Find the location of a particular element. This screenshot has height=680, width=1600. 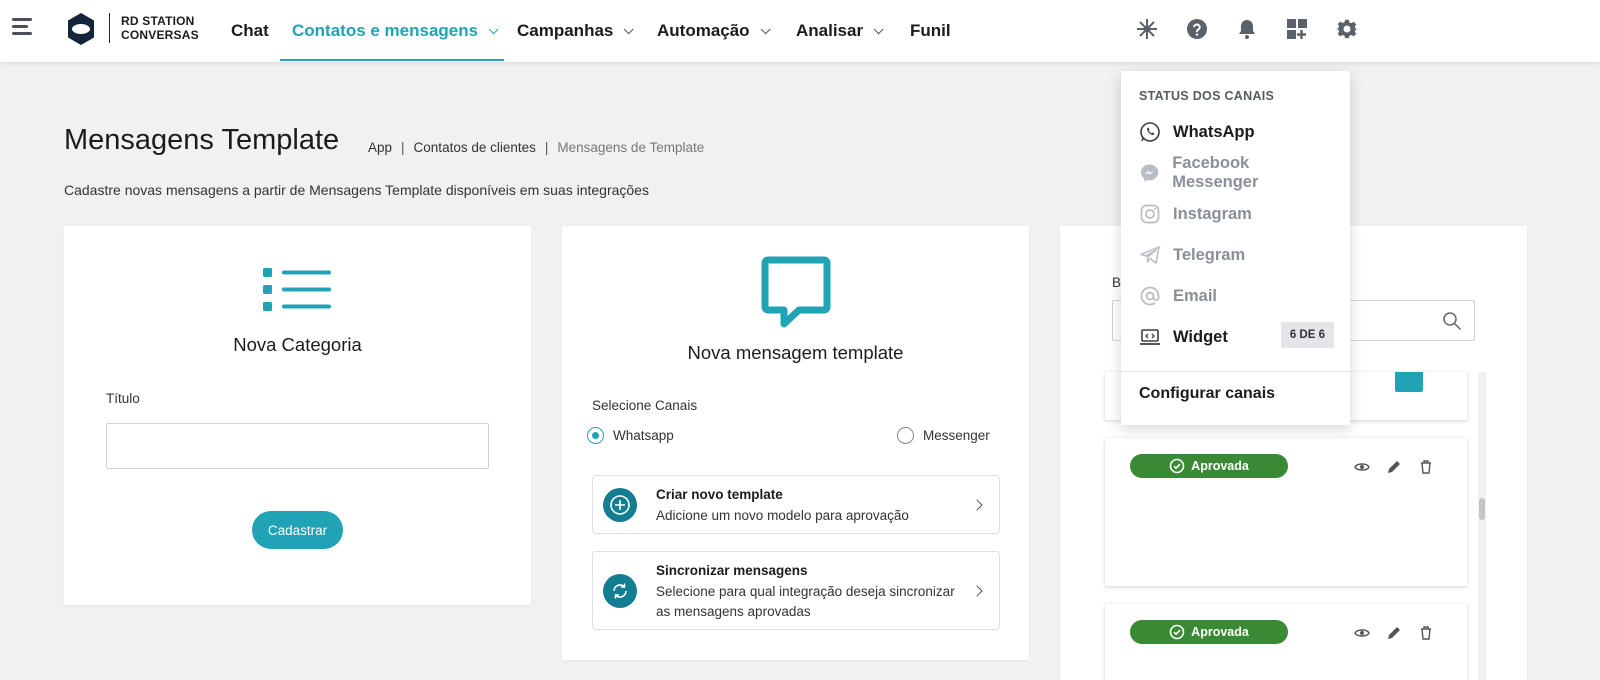

radio-messenger-label: Messenger is located at coordinates (956, 435).